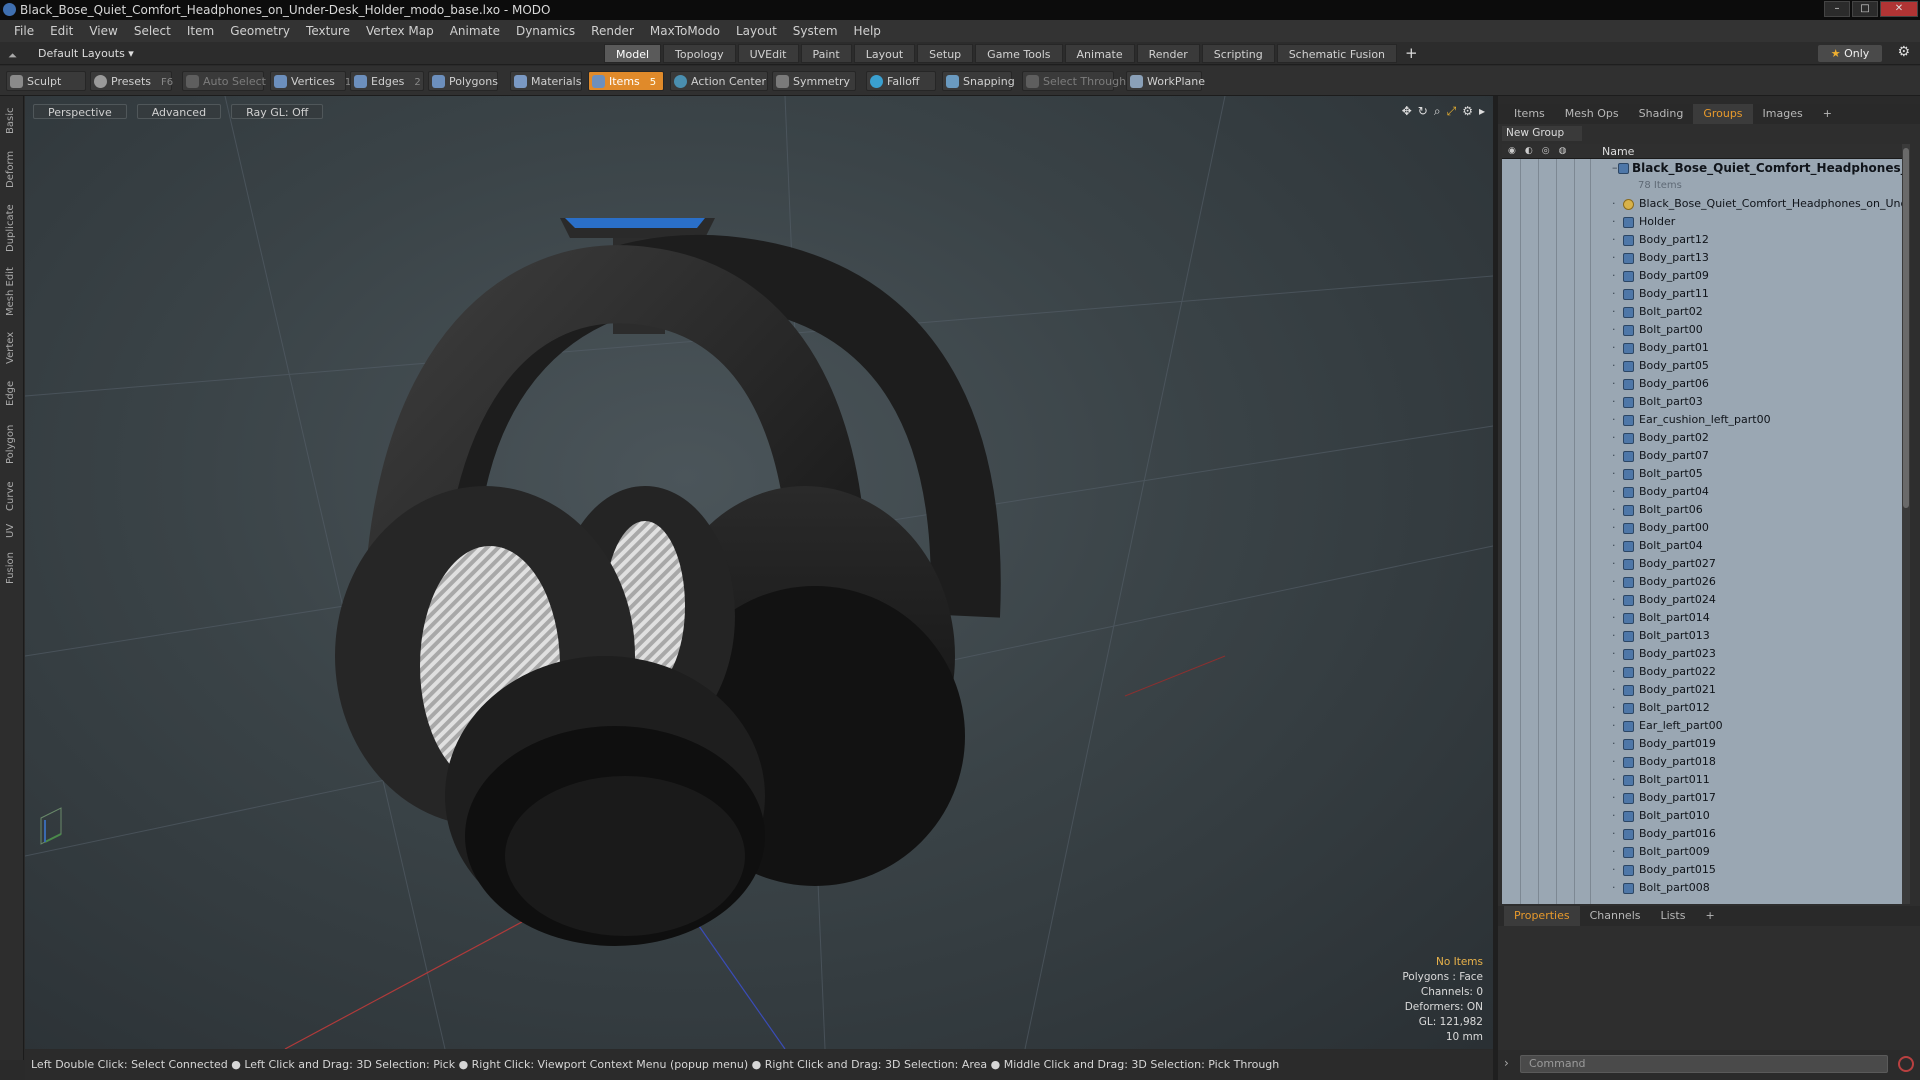  I want to click on tab-setup: Setup, so click(945, 53).